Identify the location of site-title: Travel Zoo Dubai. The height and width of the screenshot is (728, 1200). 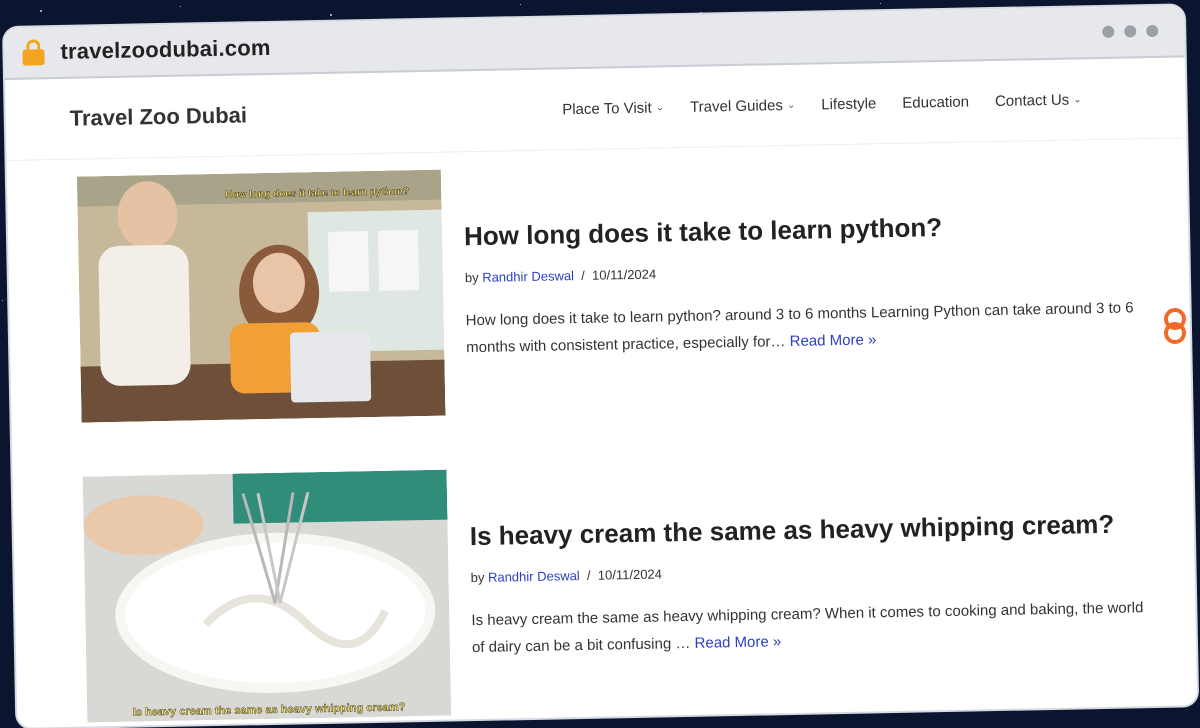
(159, 116).